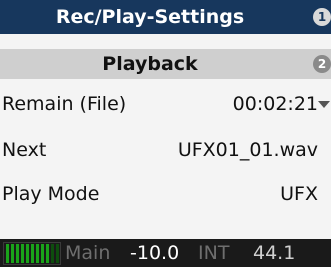 Image resolution: width=331 pixels, height=267 pixels. What do you see at coordinates (324, 104) in the screenshot?
I see `chevron-down-icon` at bounding box center [324, 104].